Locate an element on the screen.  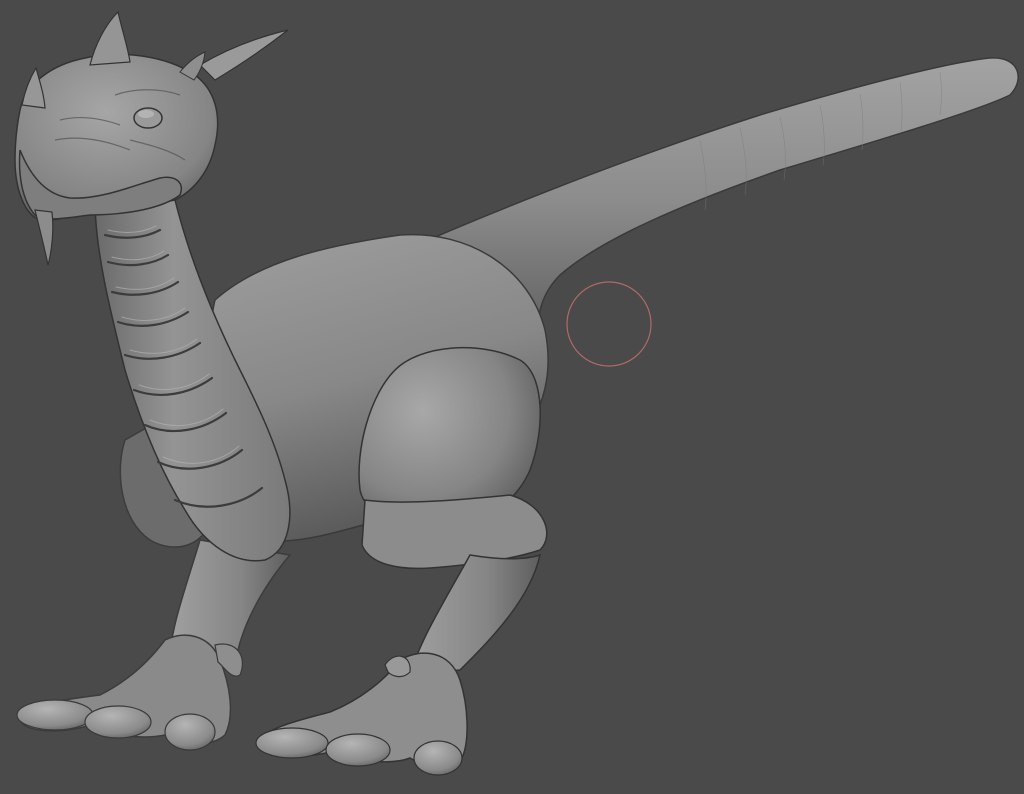
nose-horn is located at coordinates (33, 87).